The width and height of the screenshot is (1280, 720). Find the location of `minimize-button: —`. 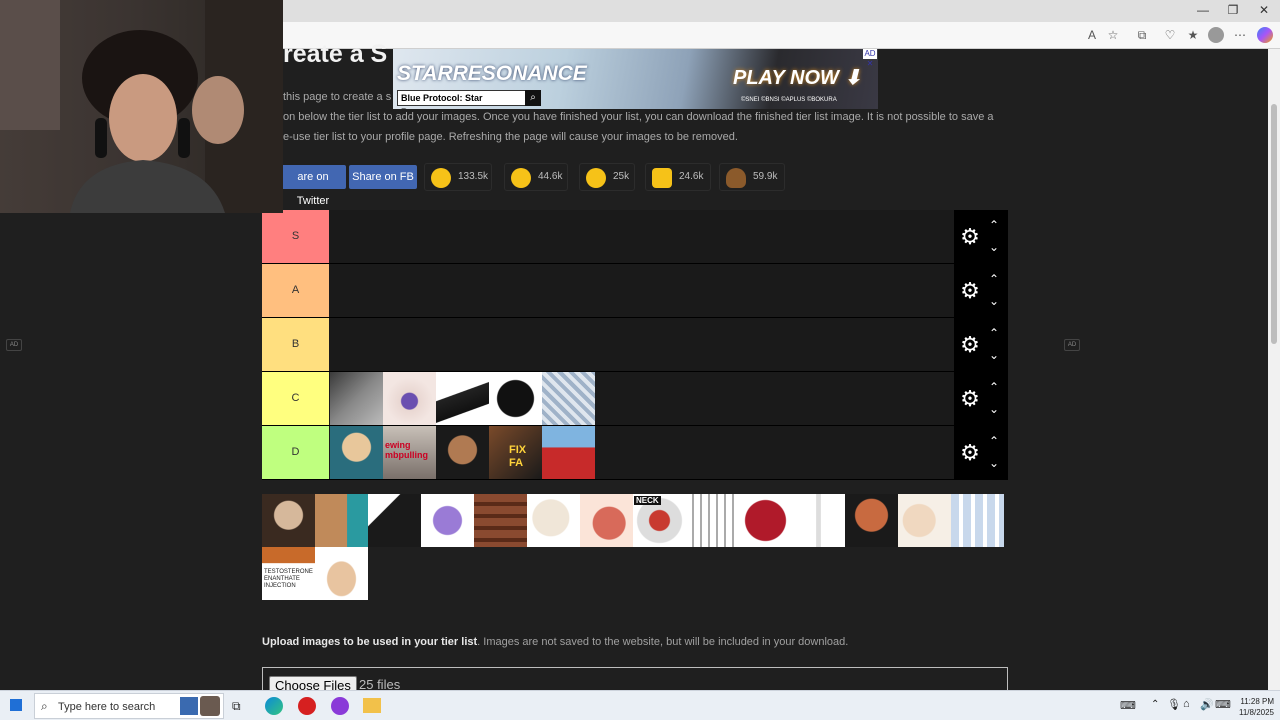

minimize-button: — is located at coordinates (1203, 10).